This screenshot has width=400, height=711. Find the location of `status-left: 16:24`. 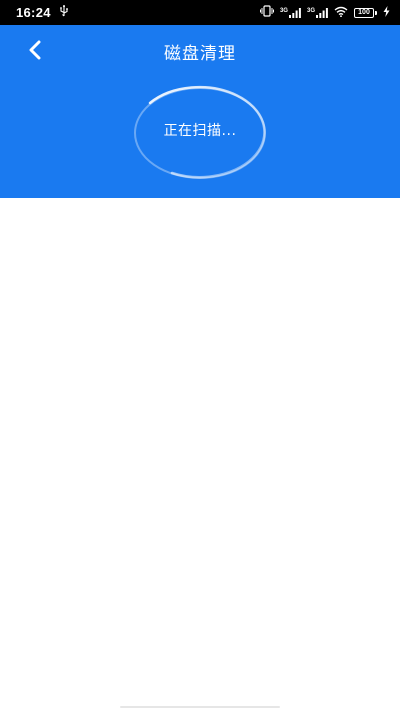

status-left: 16:24 is located at coordinates (42, 13).